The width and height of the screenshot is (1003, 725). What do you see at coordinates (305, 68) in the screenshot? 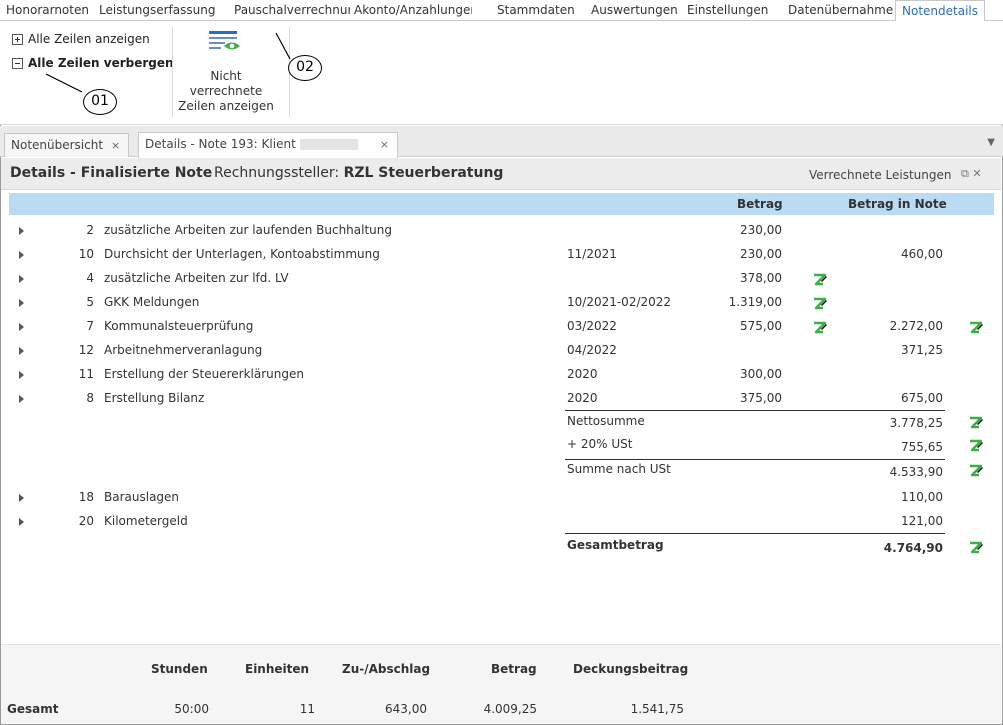
I see `callout-02: 02` at bounding box center [305, 68].